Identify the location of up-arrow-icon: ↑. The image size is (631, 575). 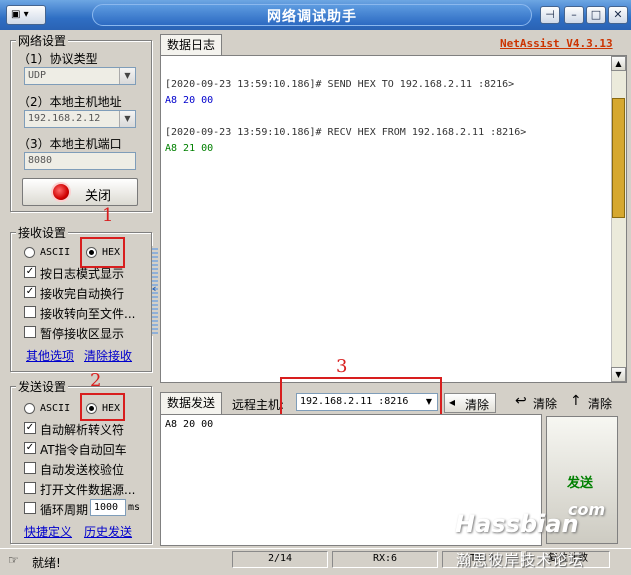
(576, 401).